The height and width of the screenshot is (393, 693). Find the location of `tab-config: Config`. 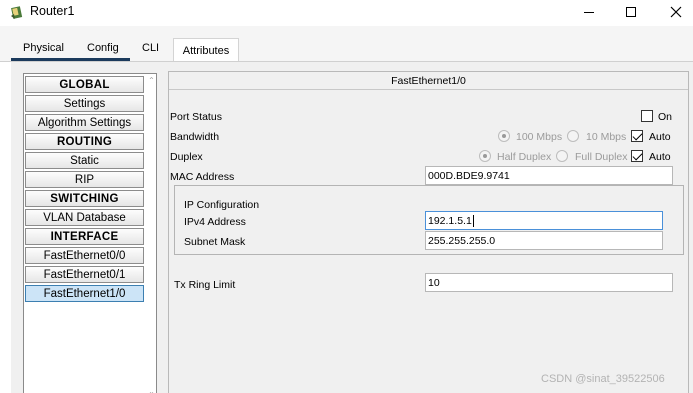

tab-config: Config is located at coordinates (103, 48).